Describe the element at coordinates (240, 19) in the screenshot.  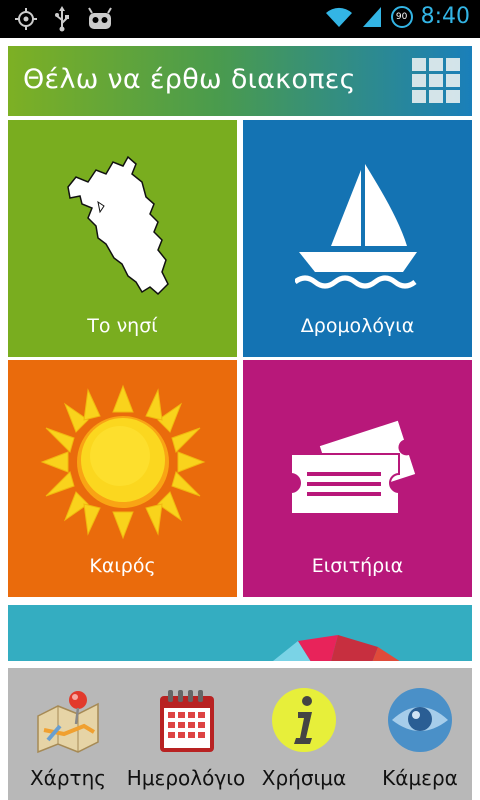
I see `status-bar: 90 8:40` at that location.